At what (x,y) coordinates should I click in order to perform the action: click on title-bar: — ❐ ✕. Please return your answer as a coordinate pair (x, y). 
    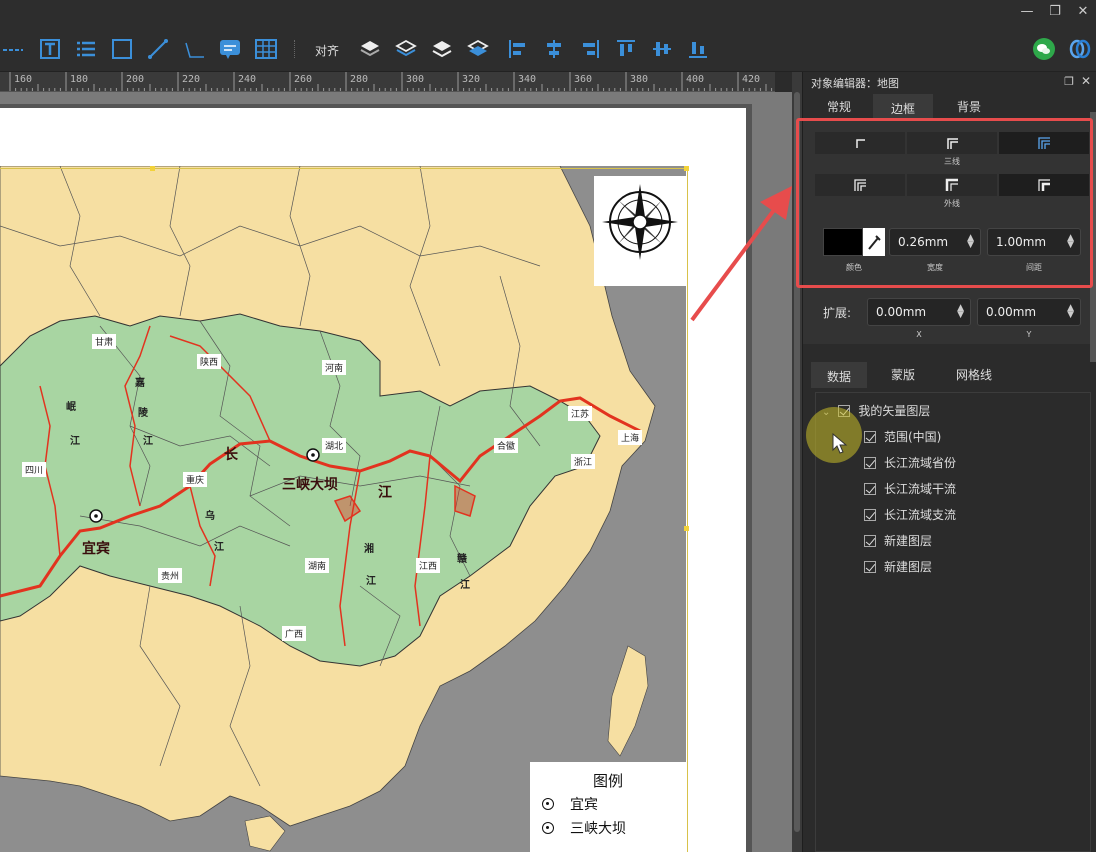
    Looking at the image, I should click on (548, 13).